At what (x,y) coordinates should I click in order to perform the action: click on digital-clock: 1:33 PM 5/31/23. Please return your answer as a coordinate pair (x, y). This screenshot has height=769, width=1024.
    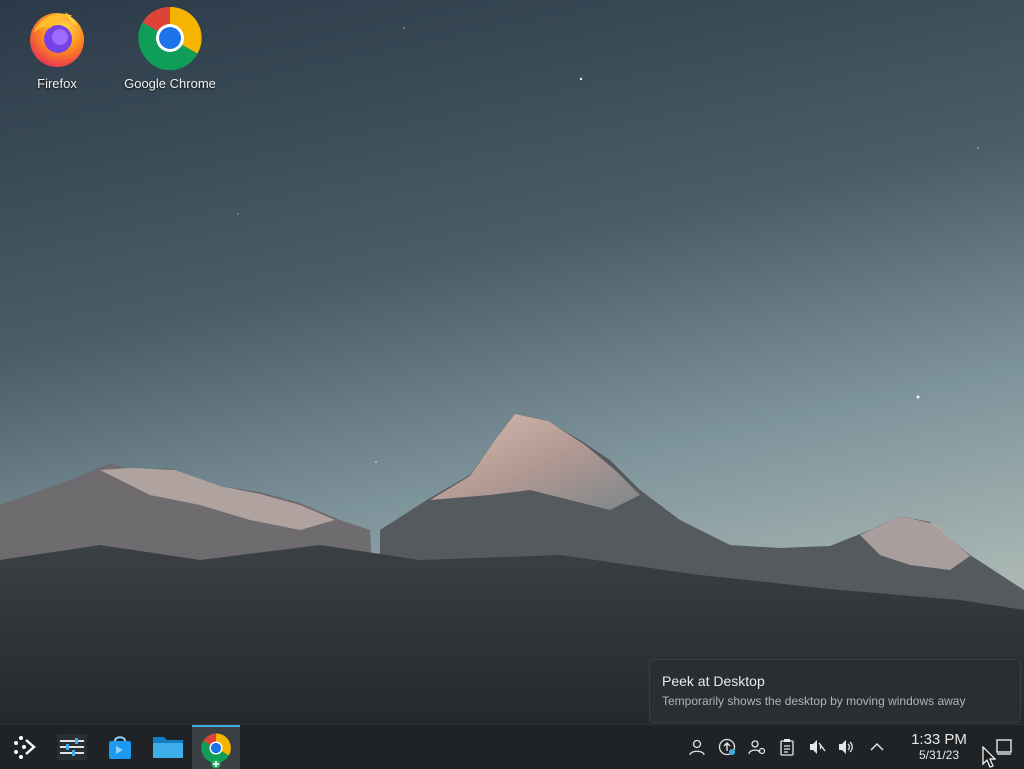
    Looking at the image, I should click on (939, 747).